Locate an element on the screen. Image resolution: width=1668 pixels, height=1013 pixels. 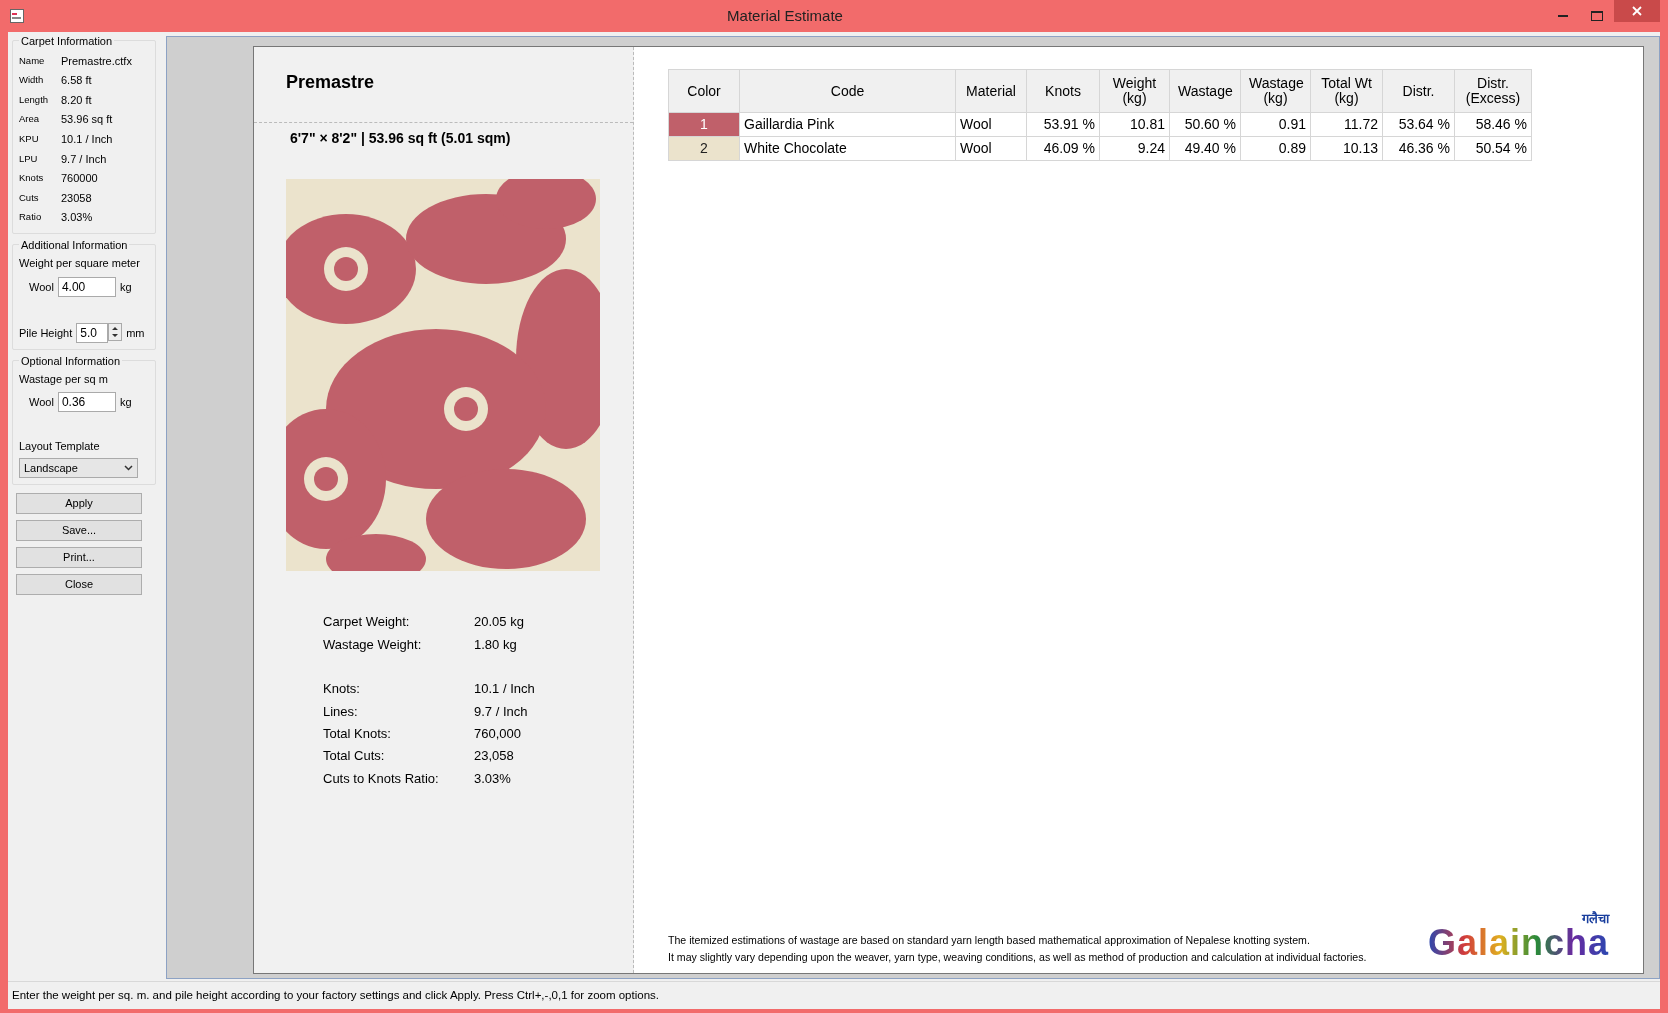
summary-label: Carpet Weight: is located at coordinates (367, 622).